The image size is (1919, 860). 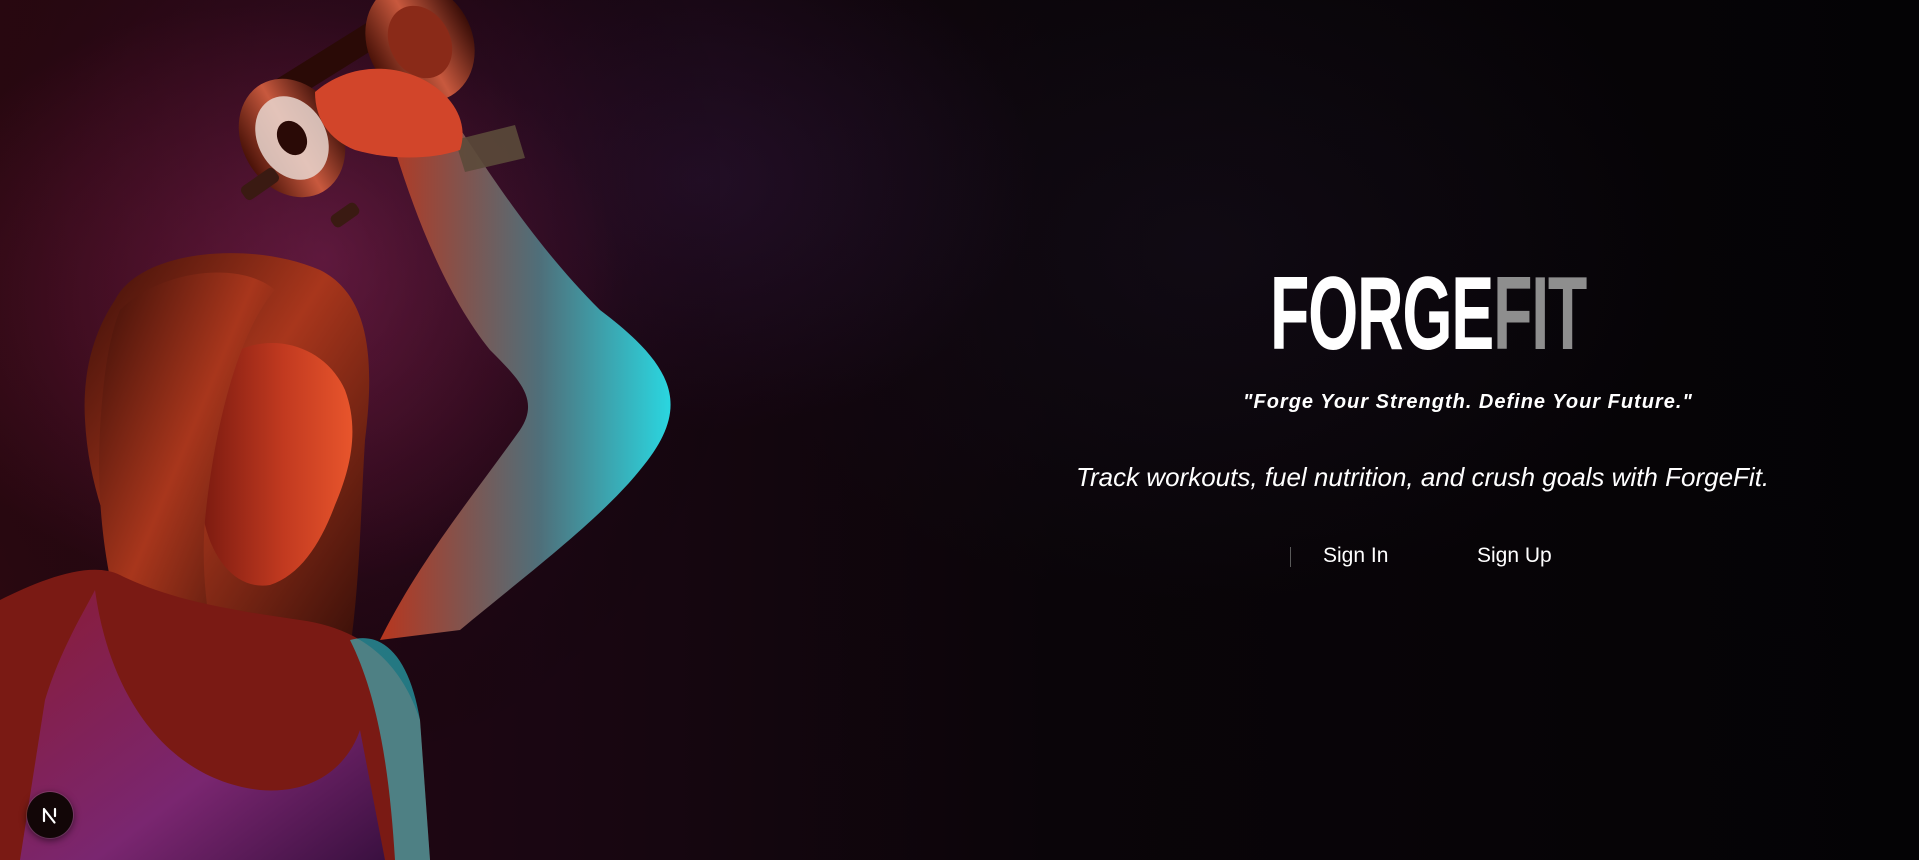 What do you see at coordinates (1355, 556) in the screenshot?
I see `sign-in-link: Sign In` at bounding box center [1355, 556].